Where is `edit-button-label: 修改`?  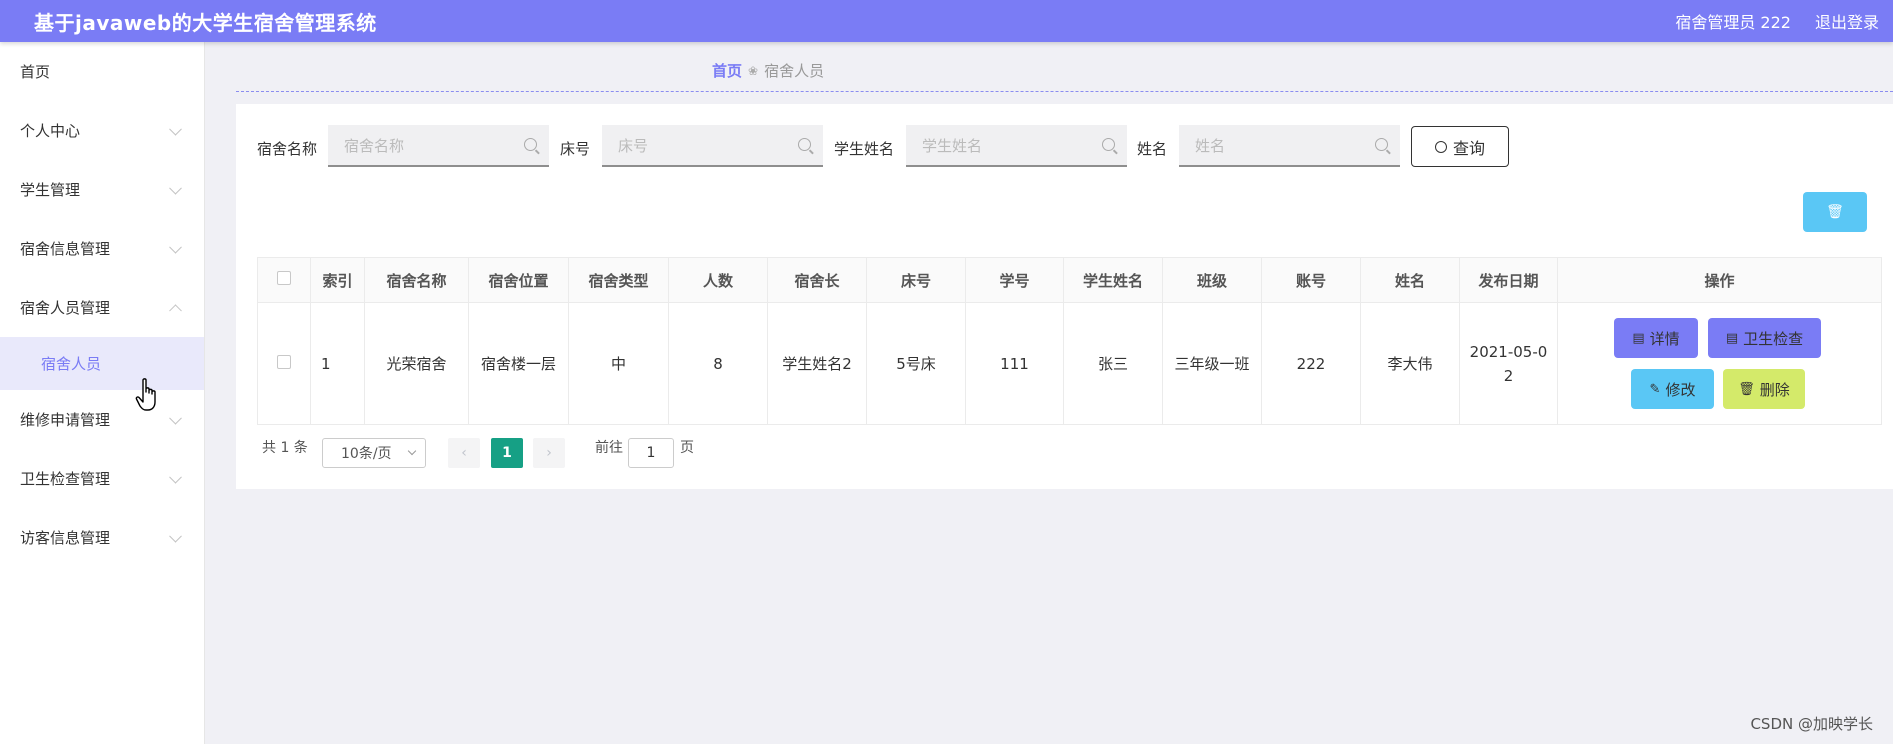 edit-button-label: 修改 is located at coordinates (1680, 389).